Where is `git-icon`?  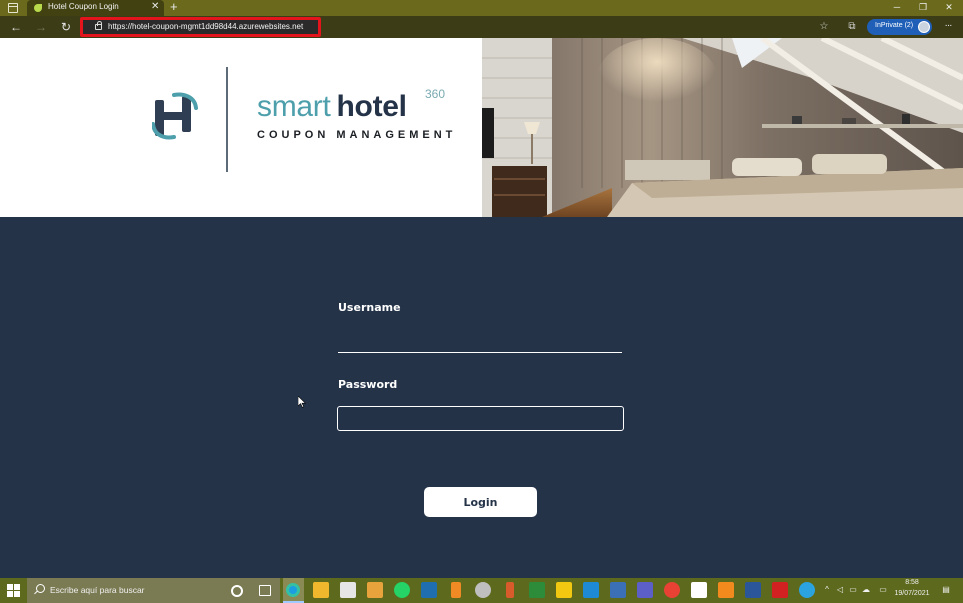
git-icon is located at coordinates (510, 590).